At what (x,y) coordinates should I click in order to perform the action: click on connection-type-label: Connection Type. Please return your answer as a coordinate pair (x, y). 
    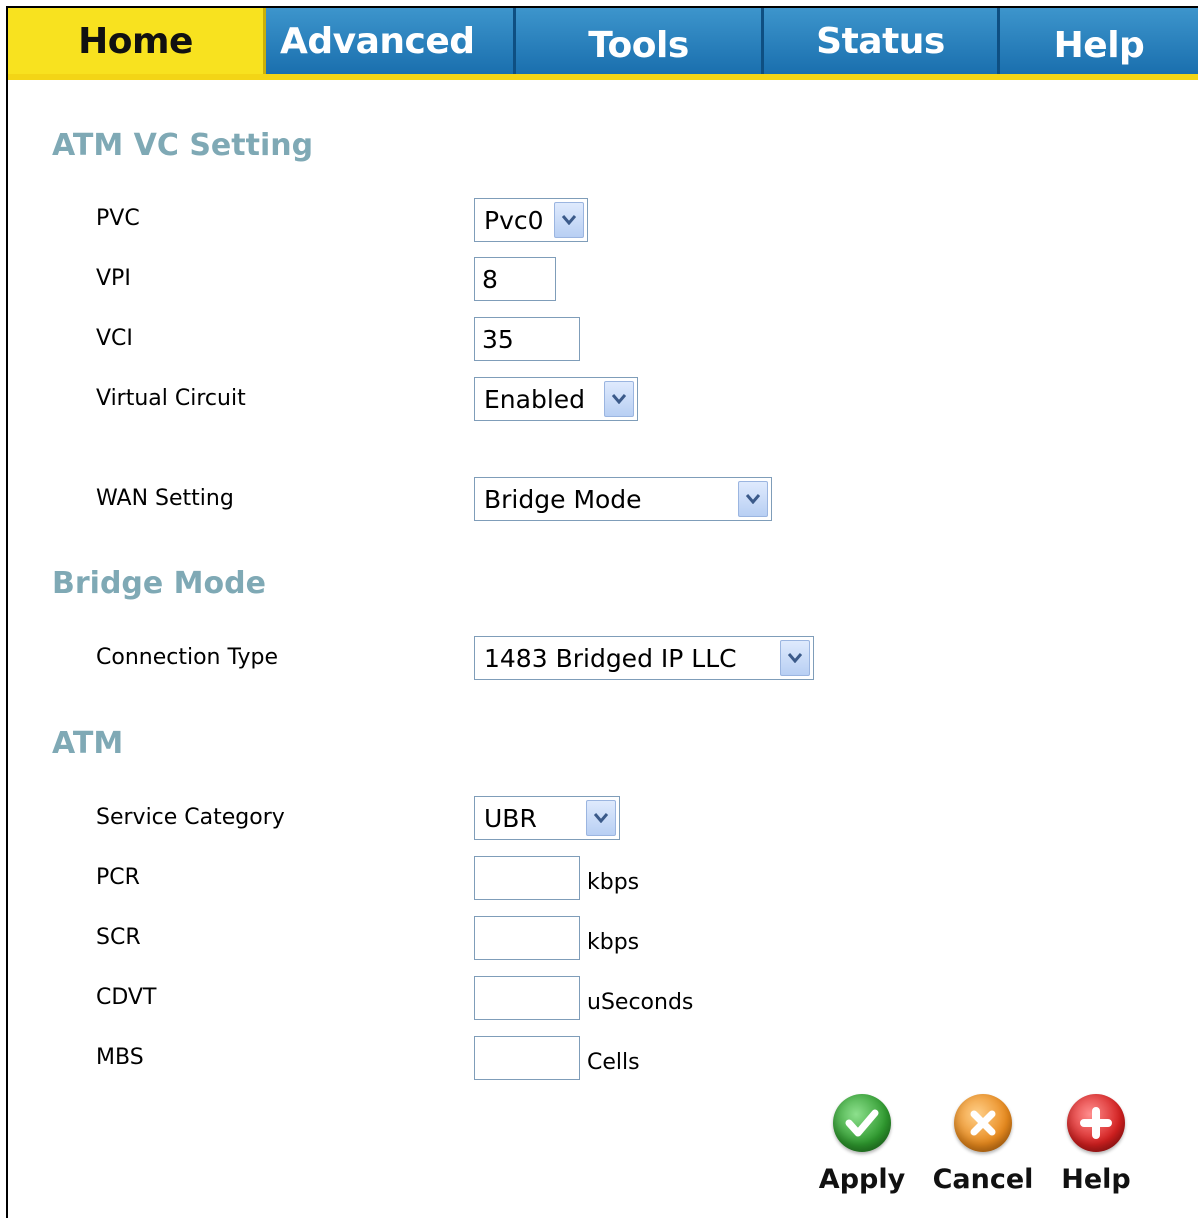
    Looking at the image, I should click on (187, 657).